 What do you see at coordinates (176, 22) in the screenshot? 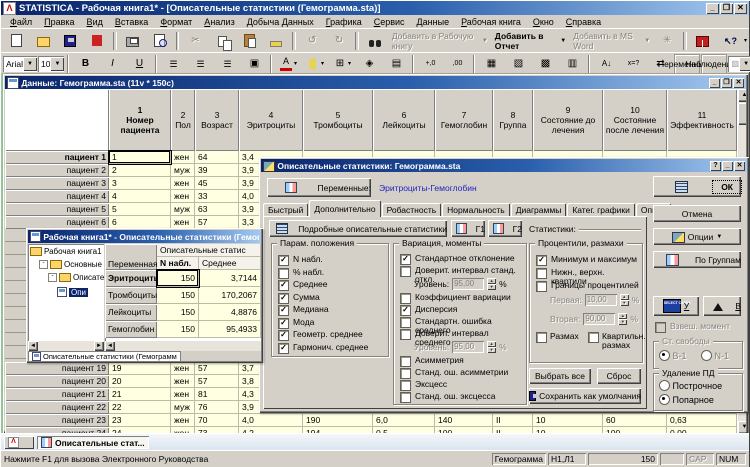
I see `menu-формат: Формат` at bounding box center [176, 22].